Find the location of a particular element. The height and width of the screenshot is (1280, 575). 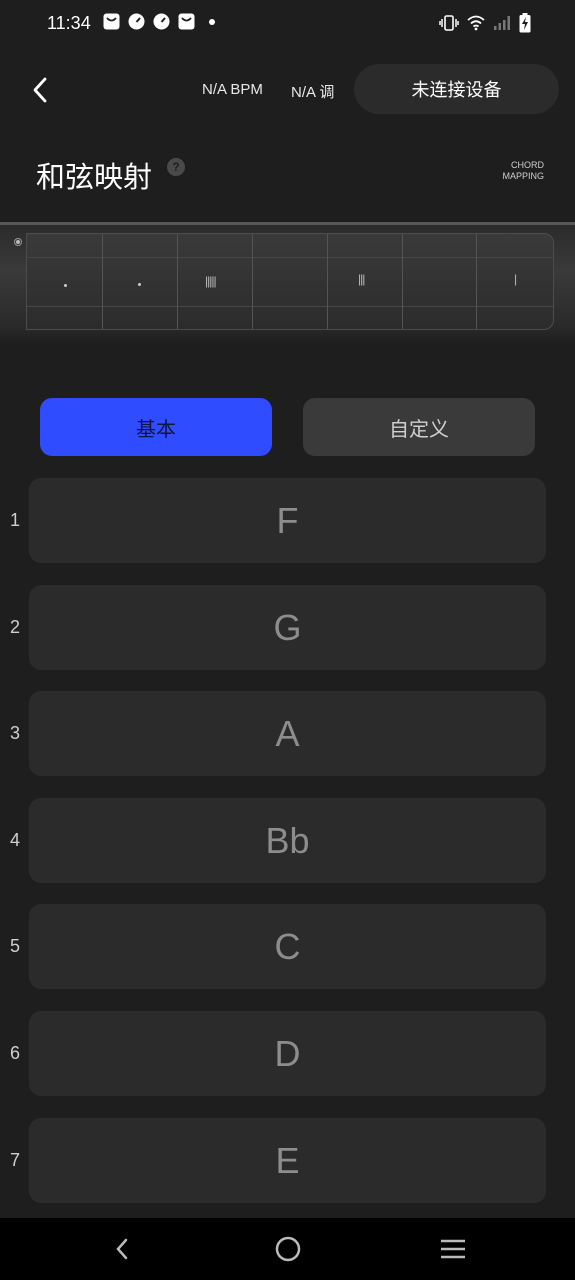

nav-back-button is located at coordinates (122, 1249).